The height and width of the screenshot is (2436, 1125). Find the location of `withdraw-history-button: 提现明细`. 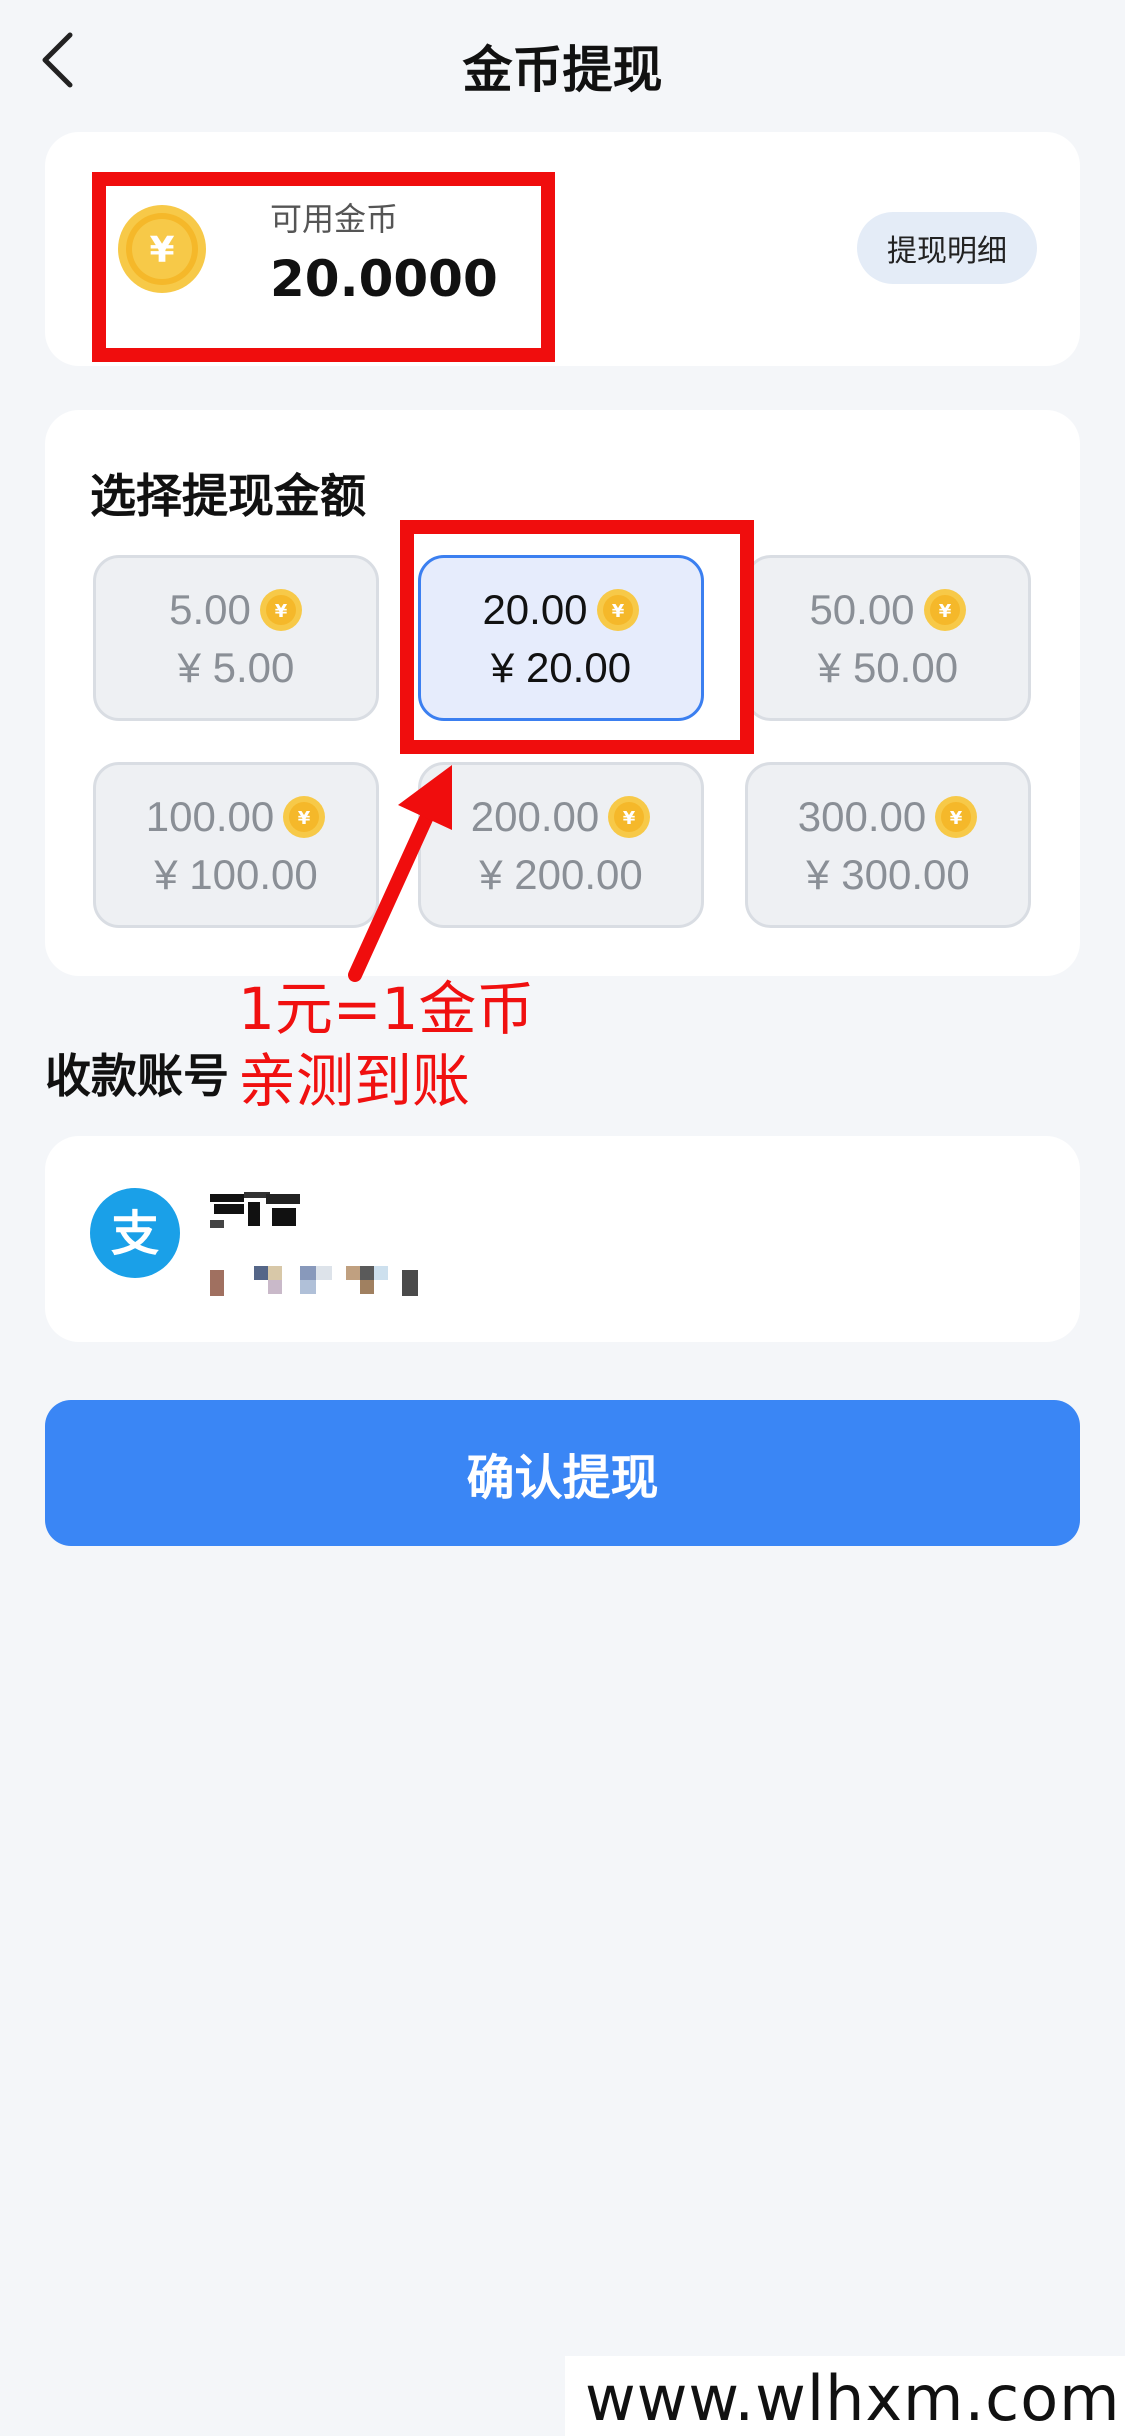

withdraw-history-button: 提现明细 is located at coordinates (947, 248).